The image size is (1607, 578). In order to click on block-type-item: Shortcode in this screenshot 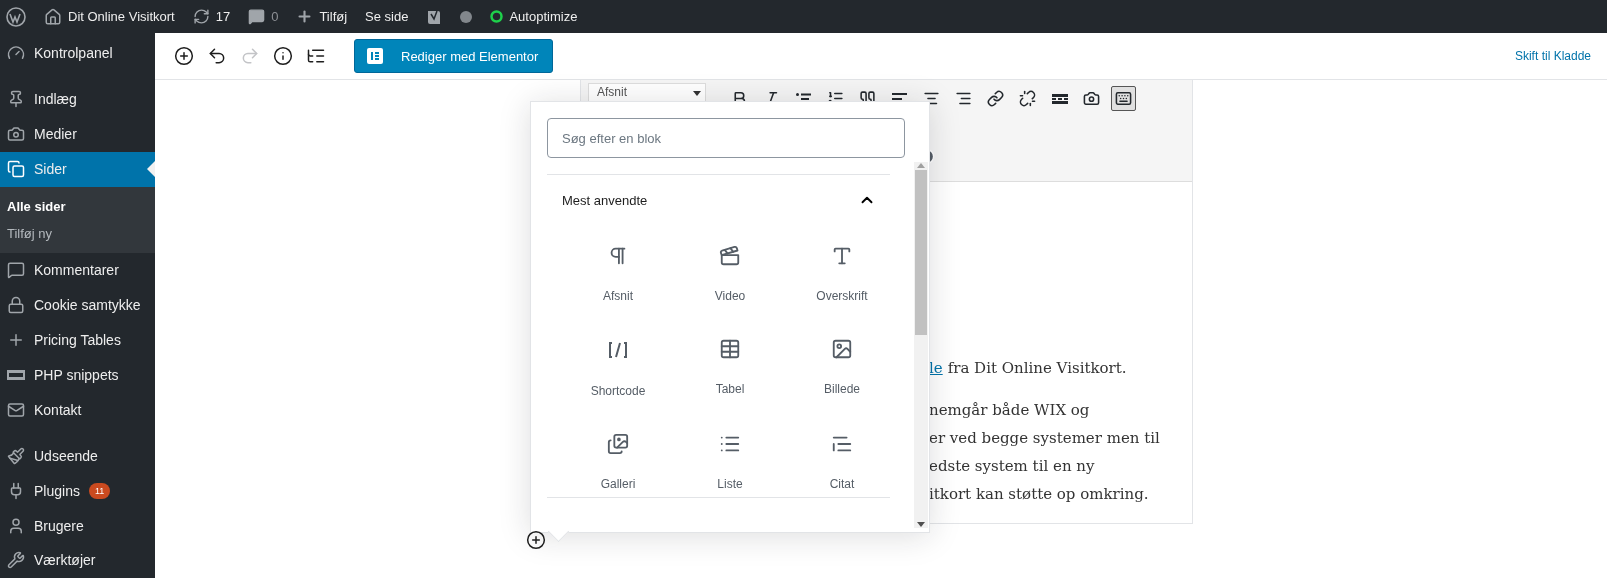, I will do `click(618, 368)`.